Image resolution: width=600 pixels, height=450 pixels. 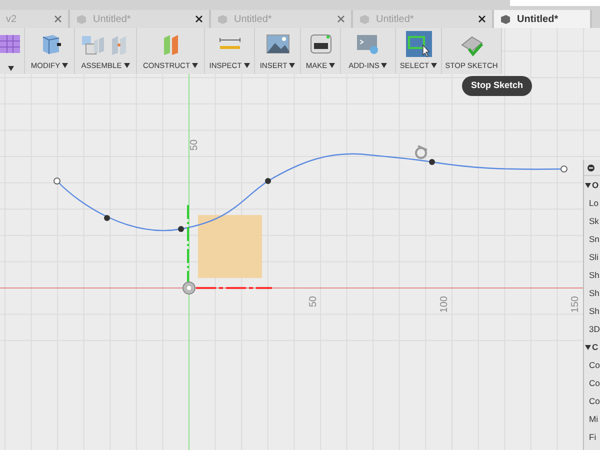 What do you see at coordinates (575, 304) in the screenshot?
I see `axis-label: 150` at bounding box center [575, 304].